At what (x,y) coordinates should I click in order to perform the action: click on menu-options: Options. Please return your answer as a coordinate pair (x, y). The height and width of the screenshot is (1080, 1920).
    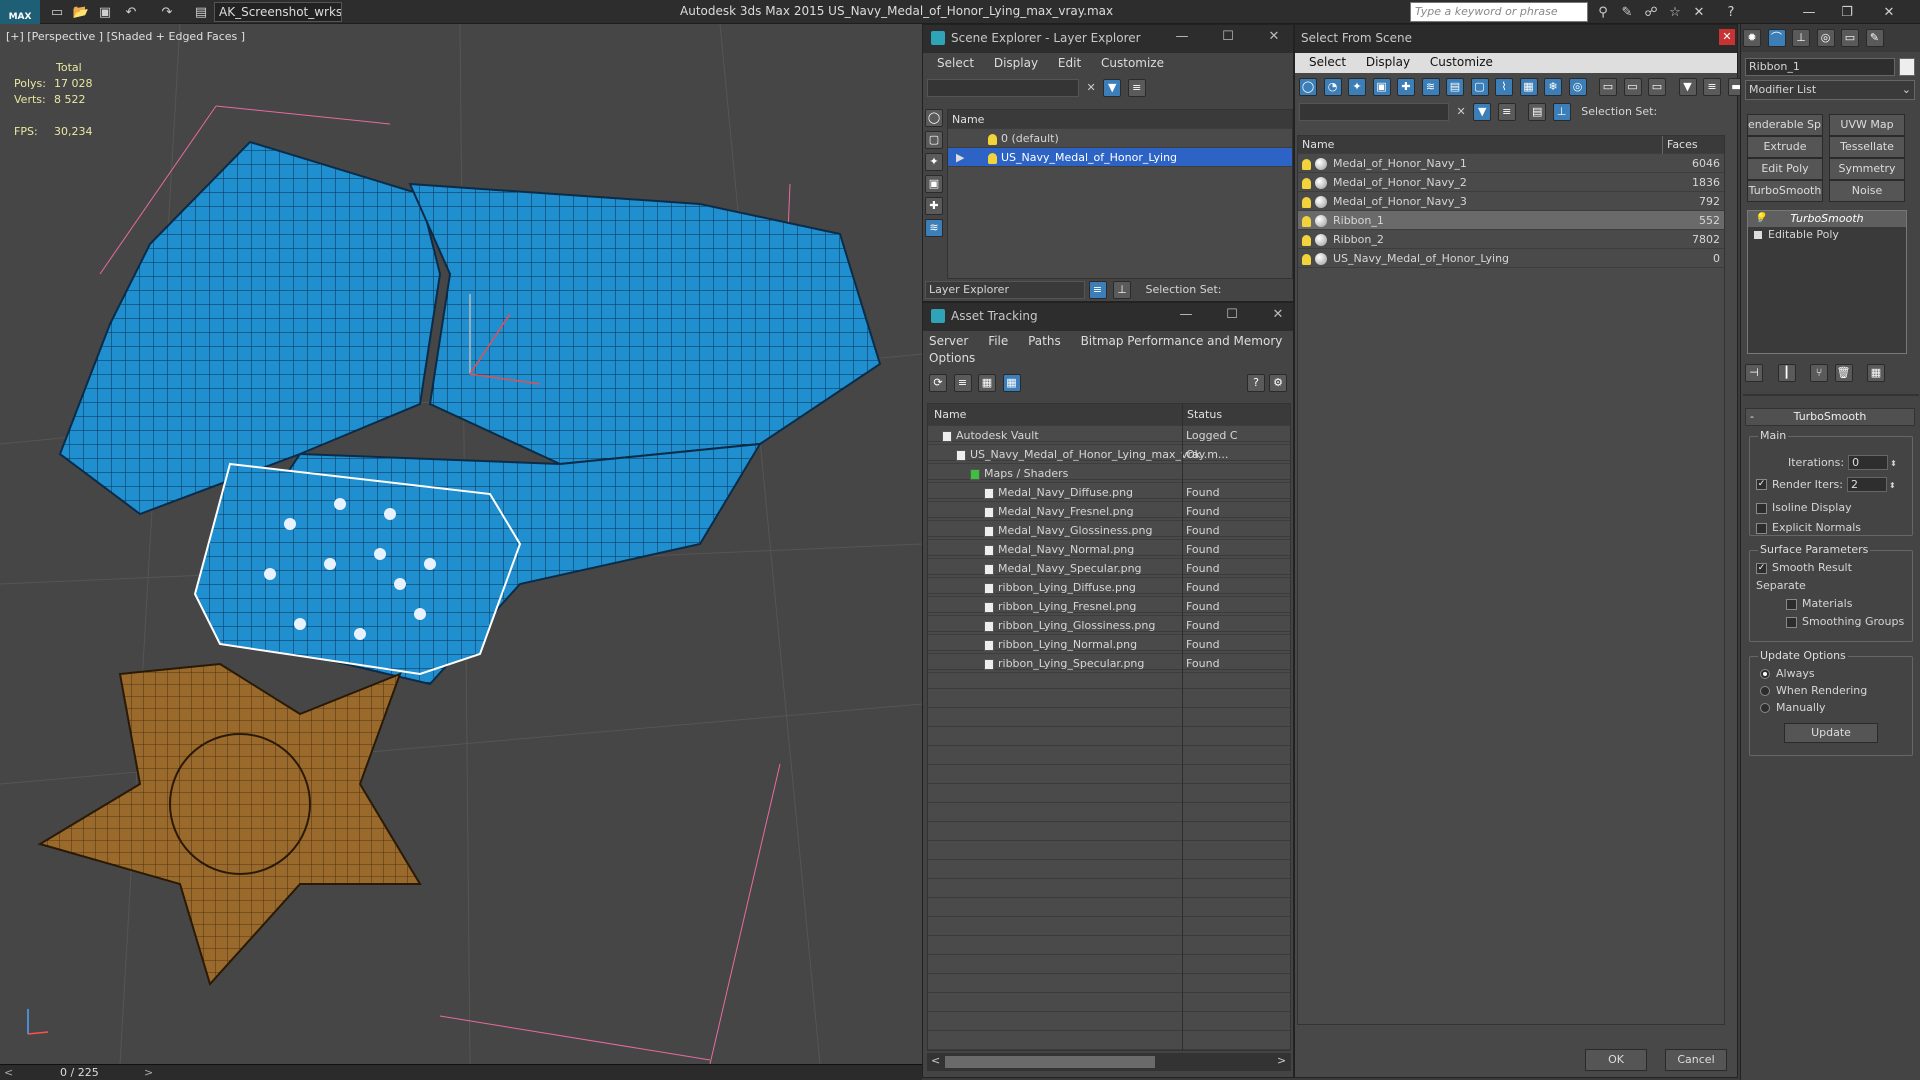
    Looking at the image, I should click on (952, 358).